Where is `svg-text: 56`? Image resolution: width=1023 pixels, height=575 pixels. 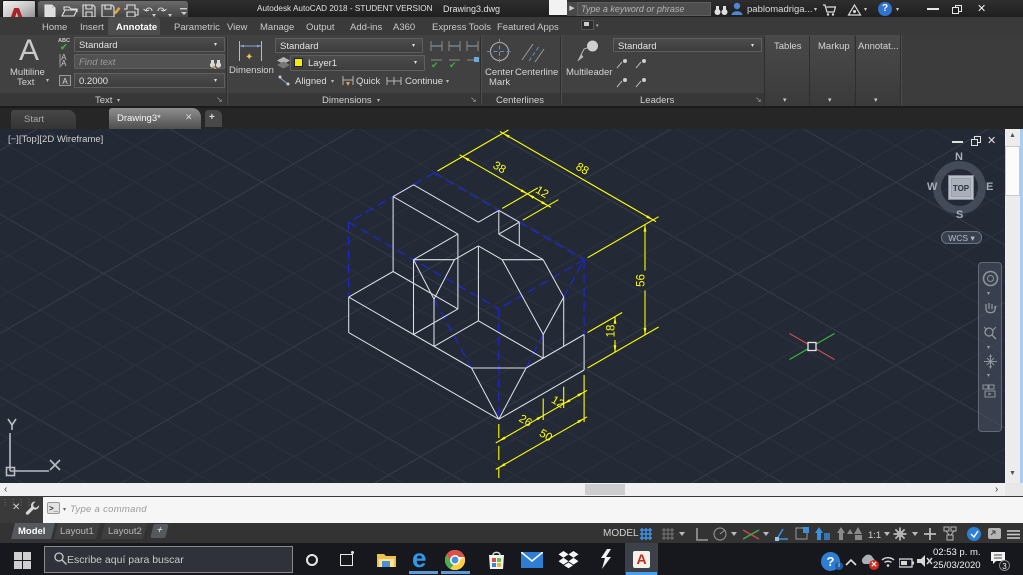
svg-text: 56 is located at coordinates (642, 280).